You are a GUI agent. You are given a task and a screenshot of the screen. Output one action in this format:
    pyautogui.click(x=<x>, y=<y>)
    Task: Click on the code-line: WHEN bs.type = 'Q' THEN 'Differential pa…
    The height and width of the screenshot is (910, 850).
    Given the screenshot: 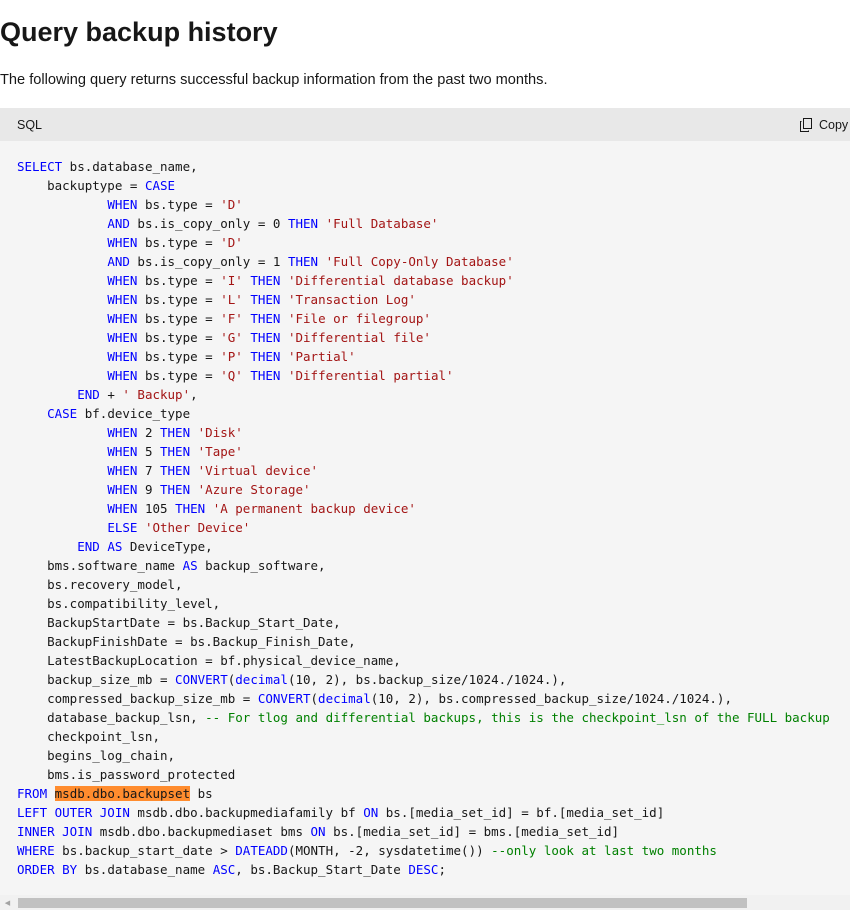 What is the action you would take?
    pyautogui.click(x=235, y=375)
    